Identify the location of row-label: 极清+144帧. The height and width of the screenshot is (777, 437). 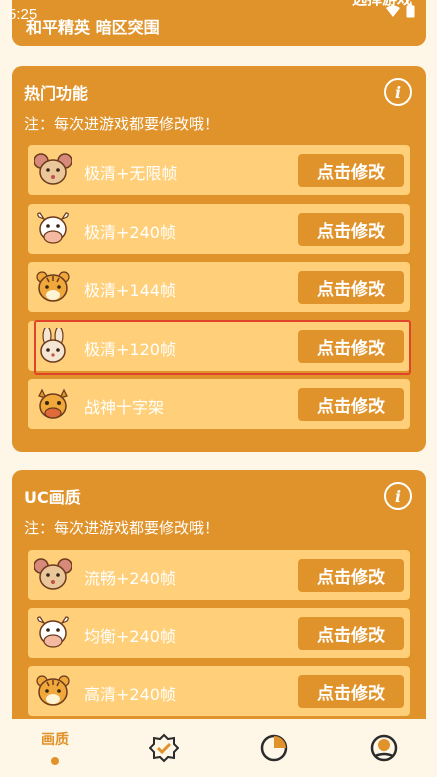
(130, 290).